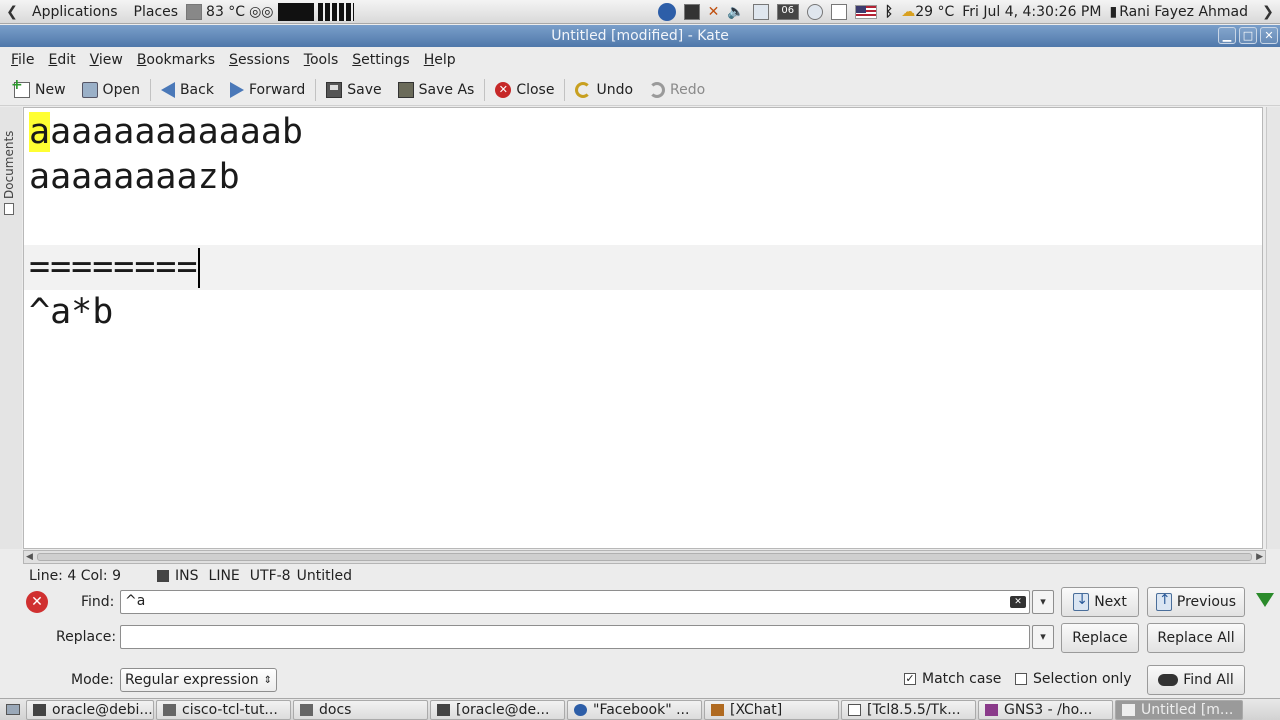 The image size is (1280, 720). What do you see at coordinates (1082, 679) in the screenshot?
I see `selection-only-label: Selection only` at bounding box center [1082, 679].